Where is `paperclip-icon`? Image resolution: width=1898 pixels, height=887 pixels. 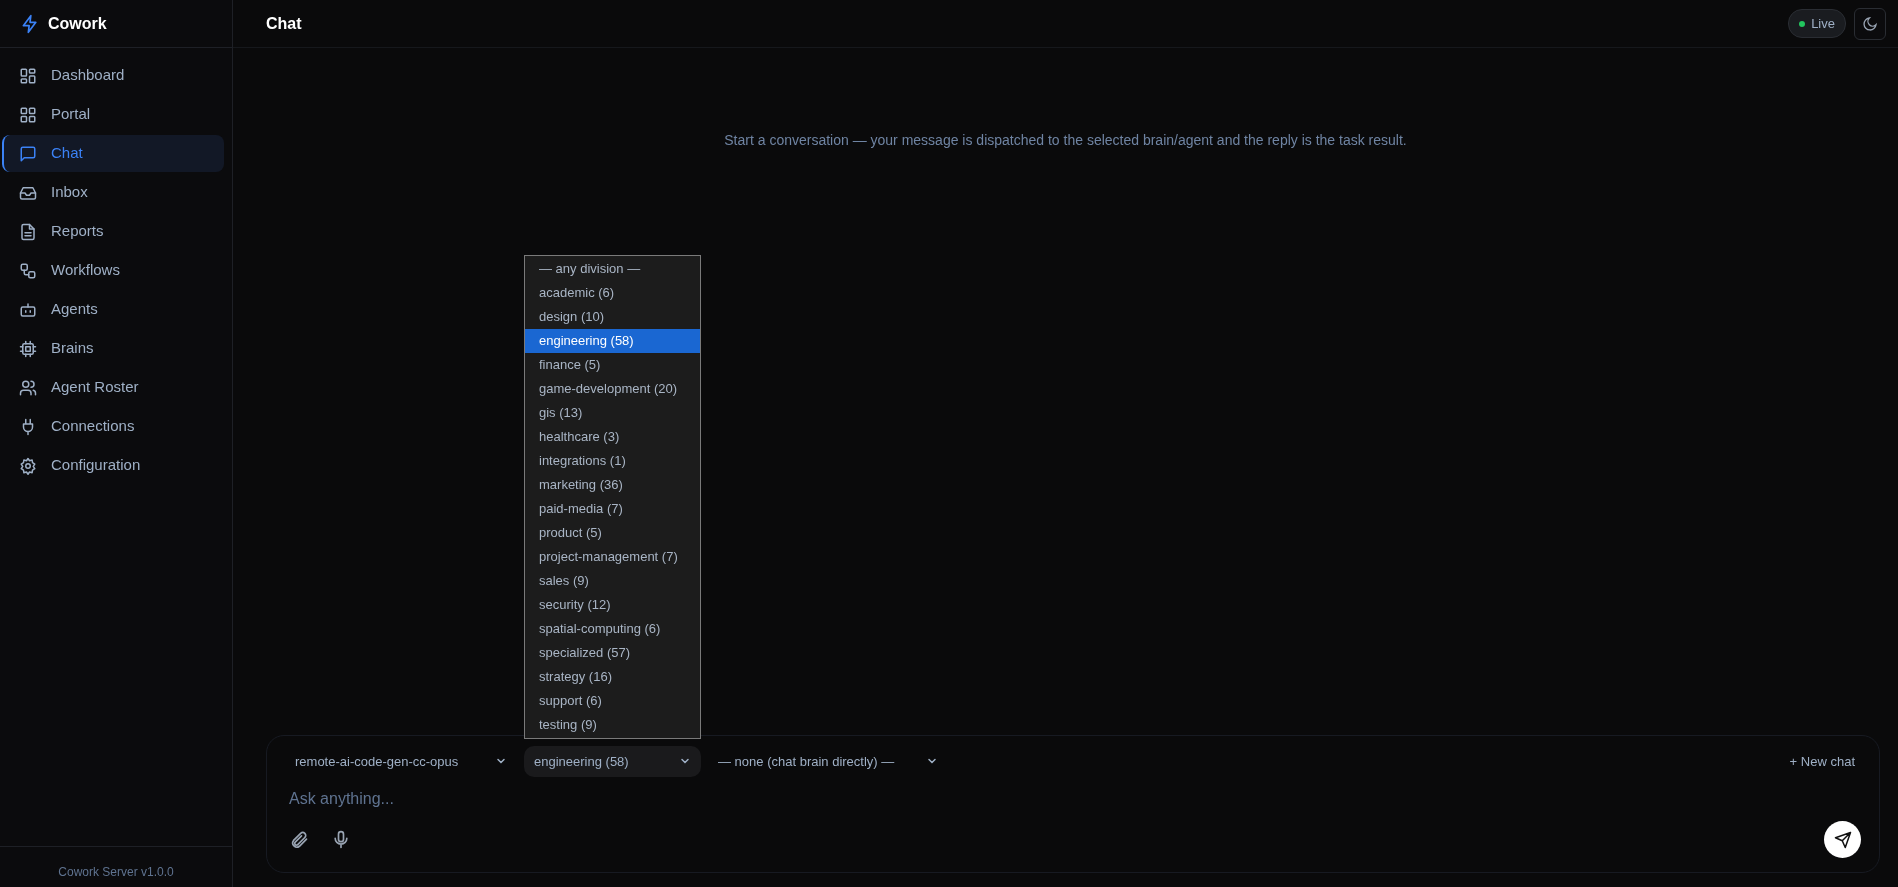
paperclip-icon is located at coordinates (299, 840).